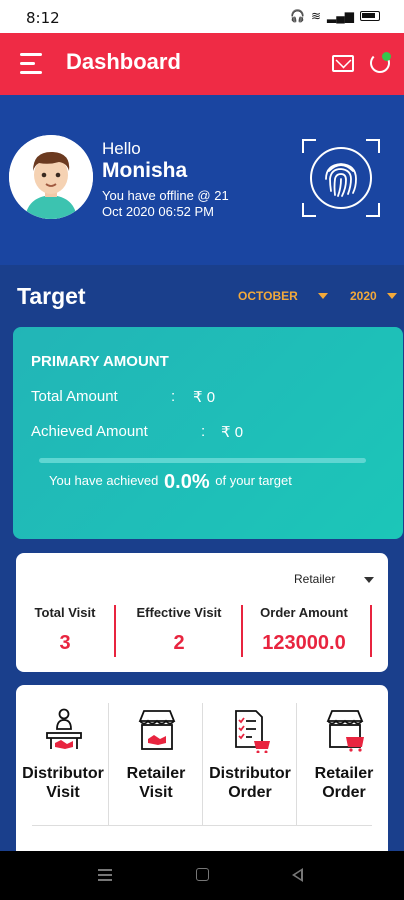 Image resolution: width=404 pixels, height=900 pixels. Describe the element at coordinates (232, 432) in the screenshot. I see `achieved-amount-value: ₹ 0` at that location.